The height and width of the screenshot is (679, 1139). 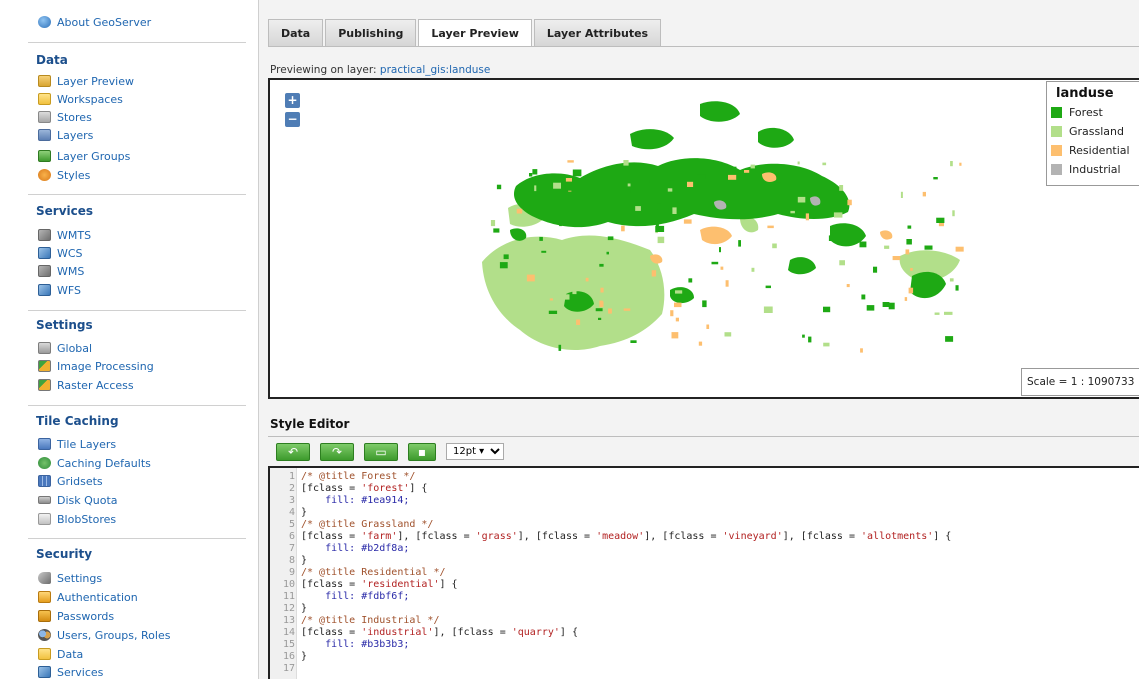 I want to click on redo-button: ↷, so click(x=337, y=451).